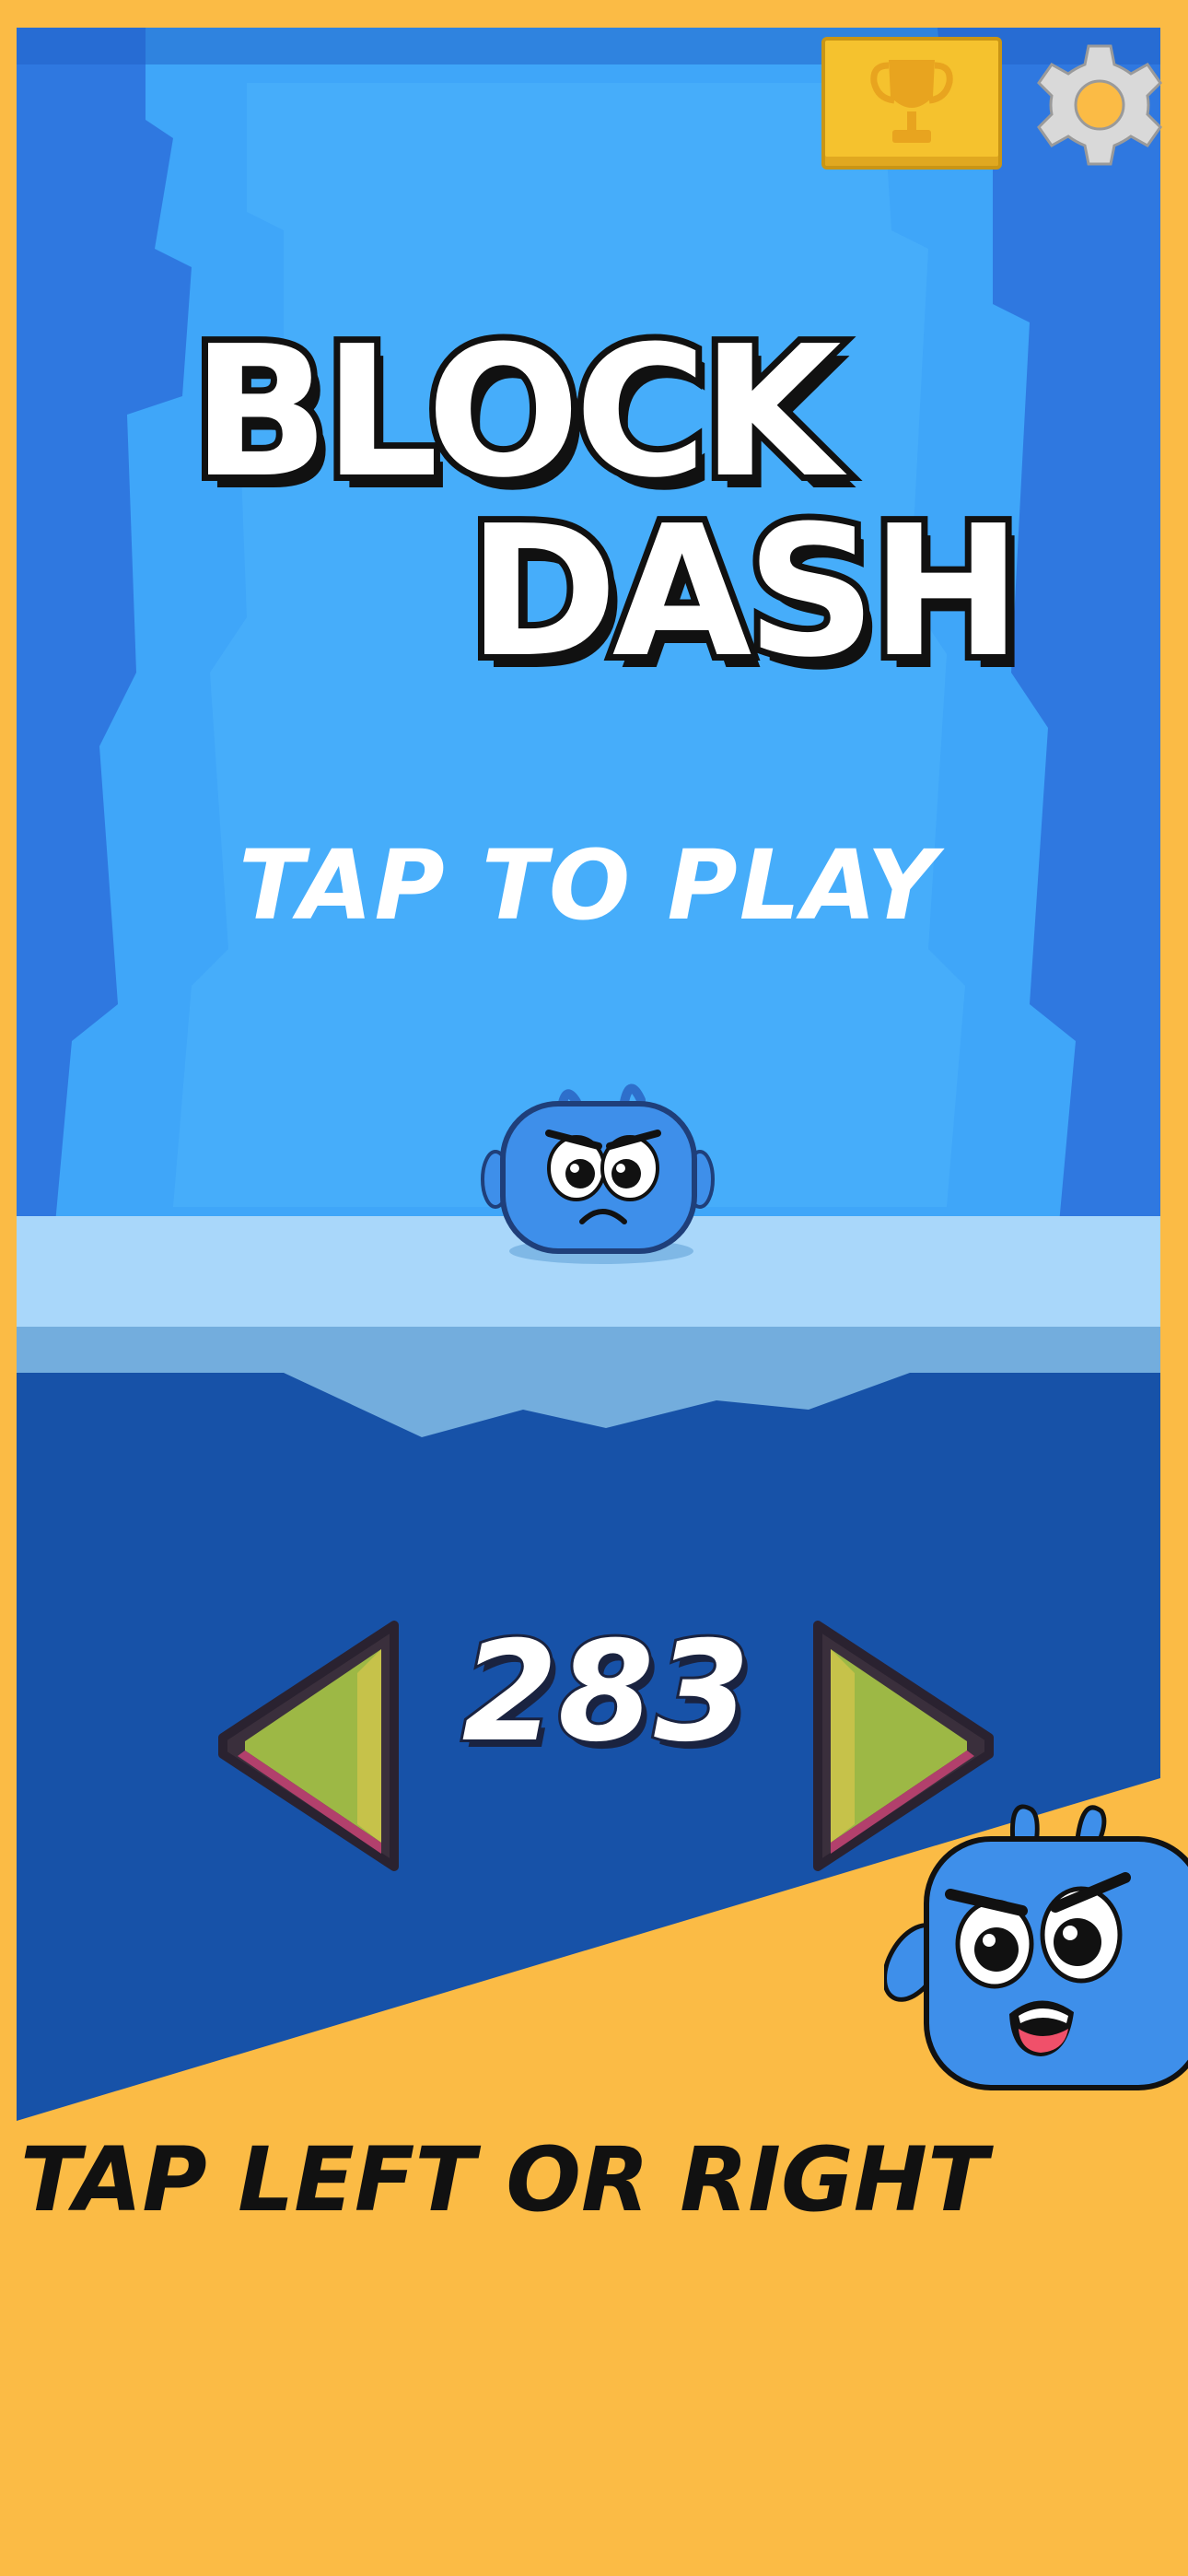  What do you see at coordinates (745, 592) in the screenshot?
I see `title-line-dash: DASH` at bounding box center [745, 592].